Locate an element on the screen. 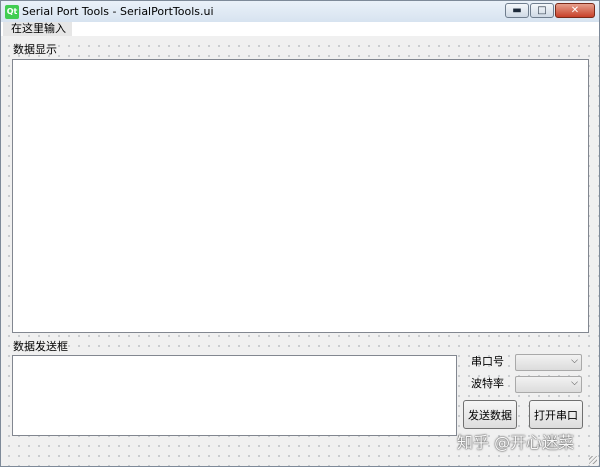 The width and height of the screenshot is (600, 467). port-select: ⌵ is located at coordinates (548, 362).